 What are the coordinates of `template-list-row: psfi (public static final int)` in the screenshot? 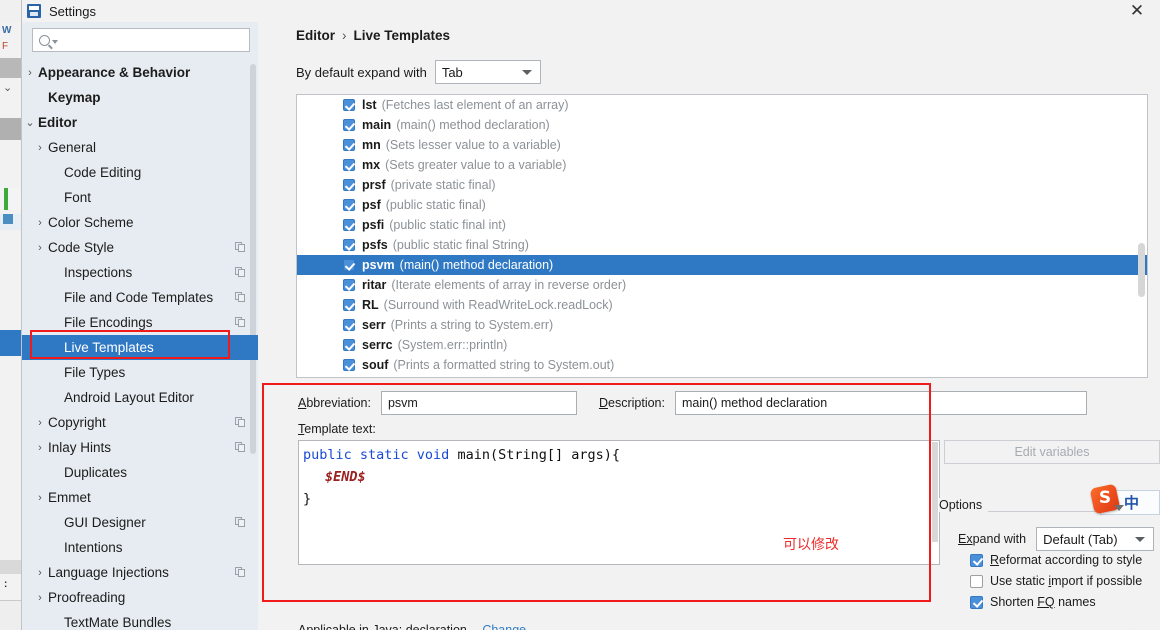 It's located at (722, 225).